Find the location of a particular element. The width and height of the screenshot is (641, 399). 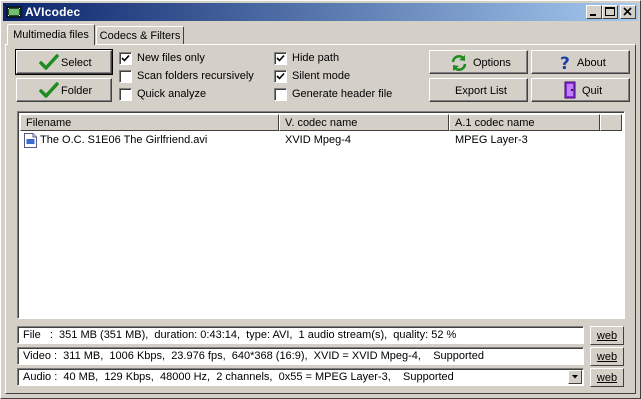

close-button is located at coordinates (628, 12).